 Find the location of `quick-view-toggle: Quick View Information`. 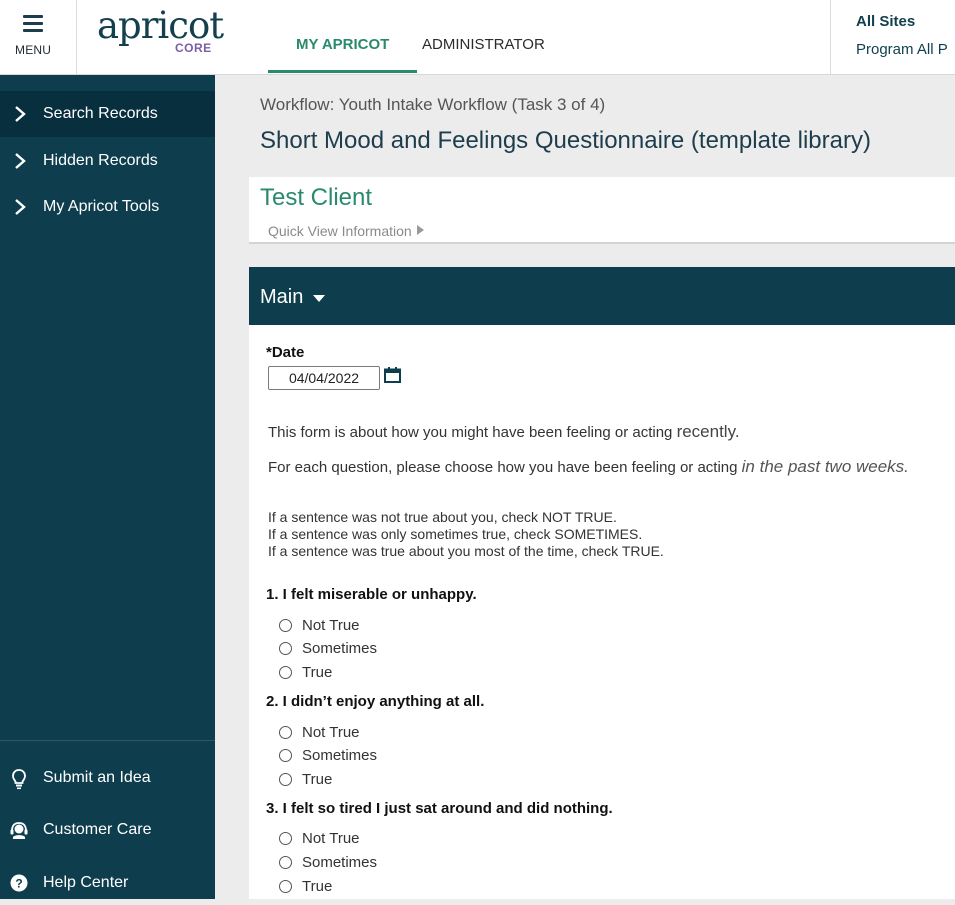

quick-view-toggle: Quick View Information is located at coordinates (346, 231).